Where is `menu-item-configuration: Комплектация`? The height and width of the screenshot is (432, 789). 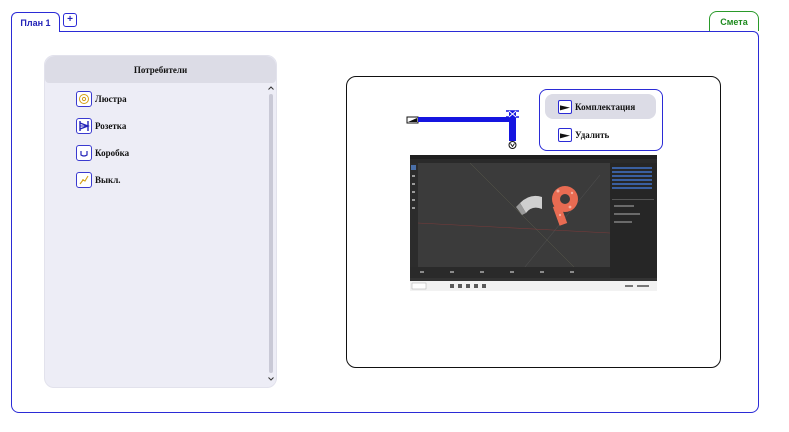 menu-item-configuration: Комплектация is located at coordinates (600, 106).